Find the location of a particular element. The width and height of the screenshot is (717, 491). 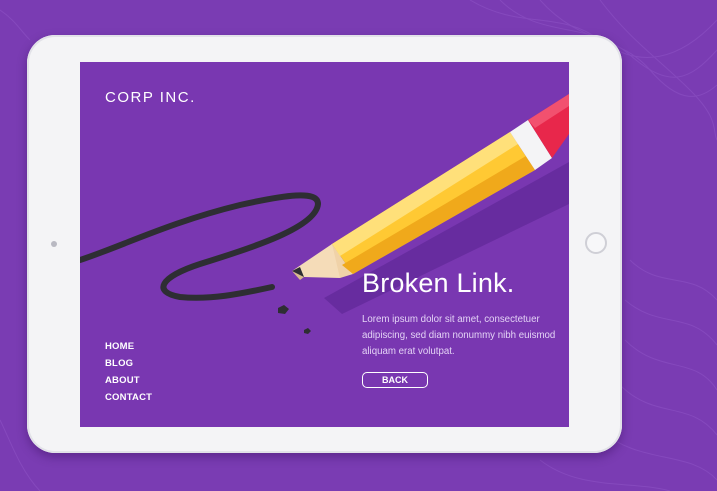

error-headline: Broken Link. is located at coordinates (438, 283).